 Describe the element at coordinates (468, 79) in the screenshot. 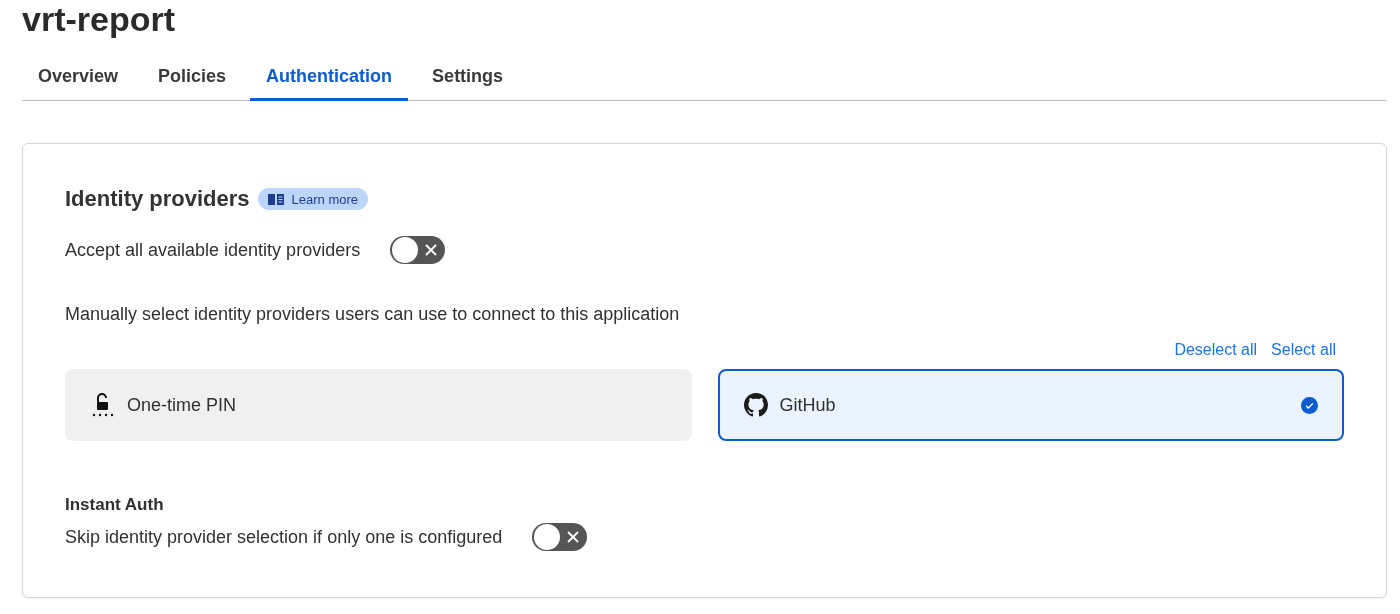

I see `tab: Settings` at that location.